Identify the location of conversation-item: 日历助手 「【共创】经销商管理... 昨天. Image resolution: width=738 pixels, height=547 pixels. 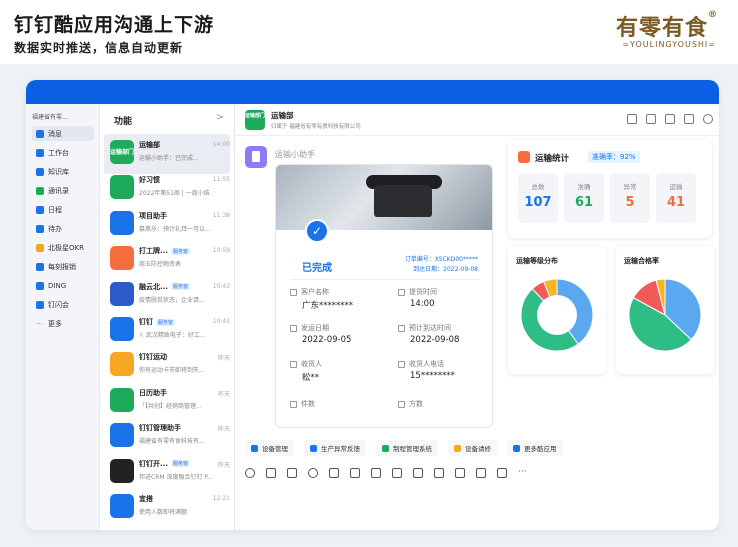
(167, 402).